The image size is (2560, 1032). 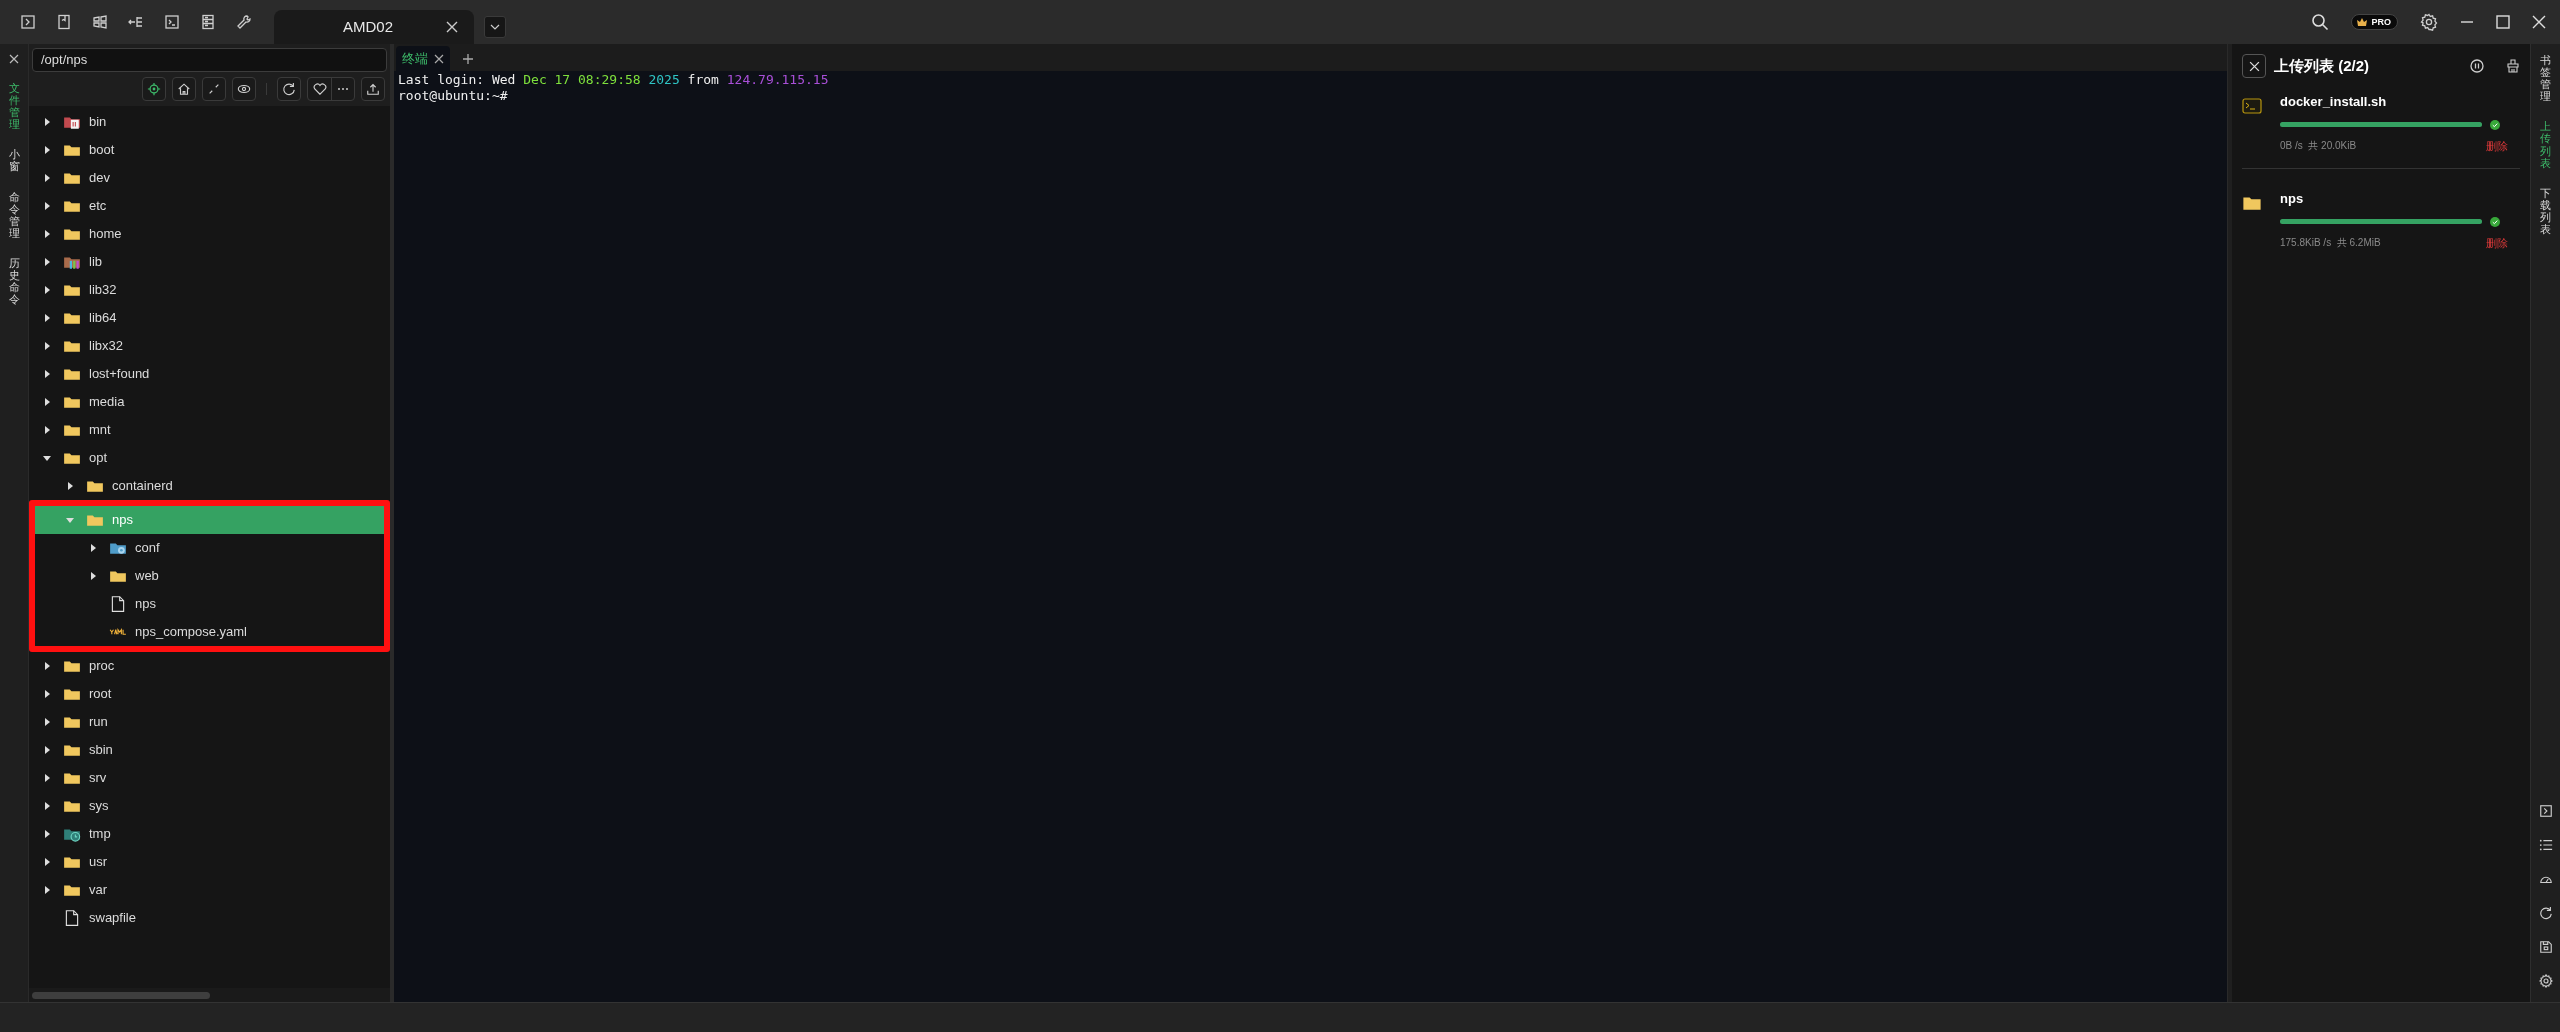 What do you see at coordinates (209, 833) in the screenshot?
I see `tree-row: tmp` at bounding box center [209, 833].